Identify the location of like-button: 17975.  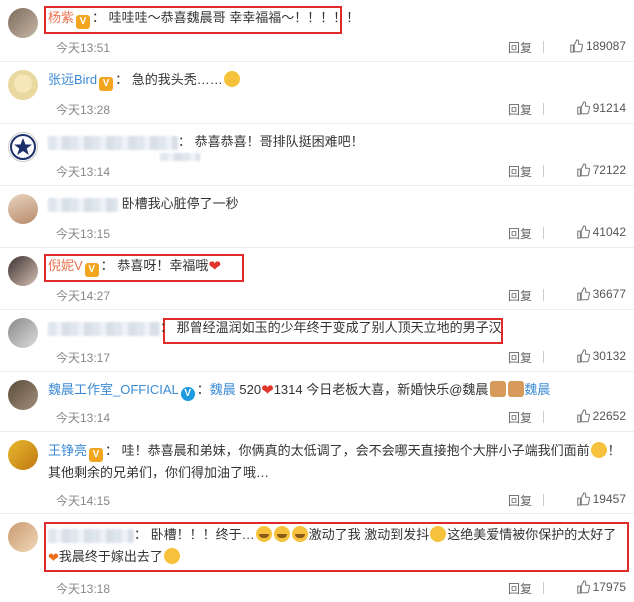
(601, 587).